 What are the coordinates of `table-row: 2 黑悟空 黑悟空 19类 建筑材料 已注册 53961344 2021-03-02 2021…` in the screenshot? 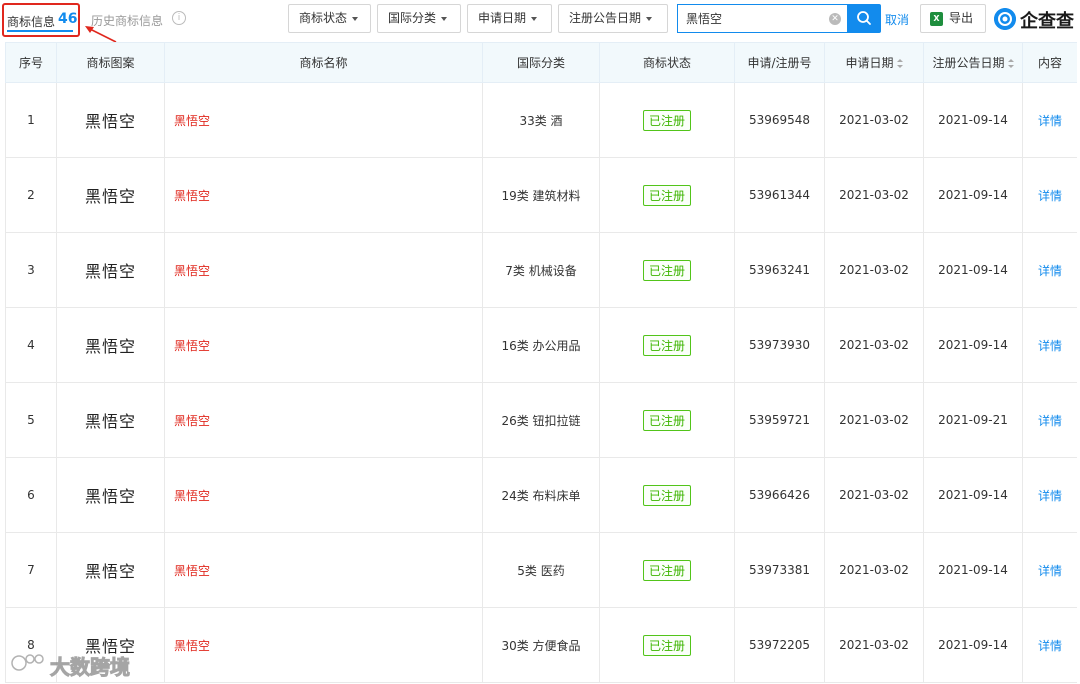 It's located at (541, 195).